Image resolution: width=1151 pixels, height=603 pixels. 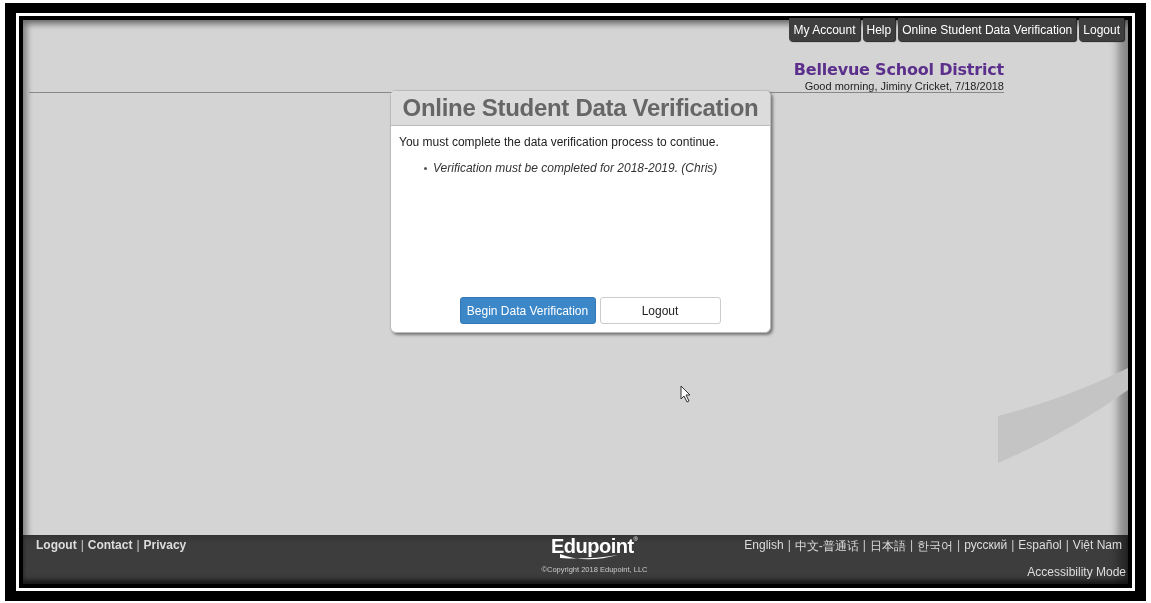 I want to click on dialog-title: Online Student Data Verification, so click(x=580, y=108).